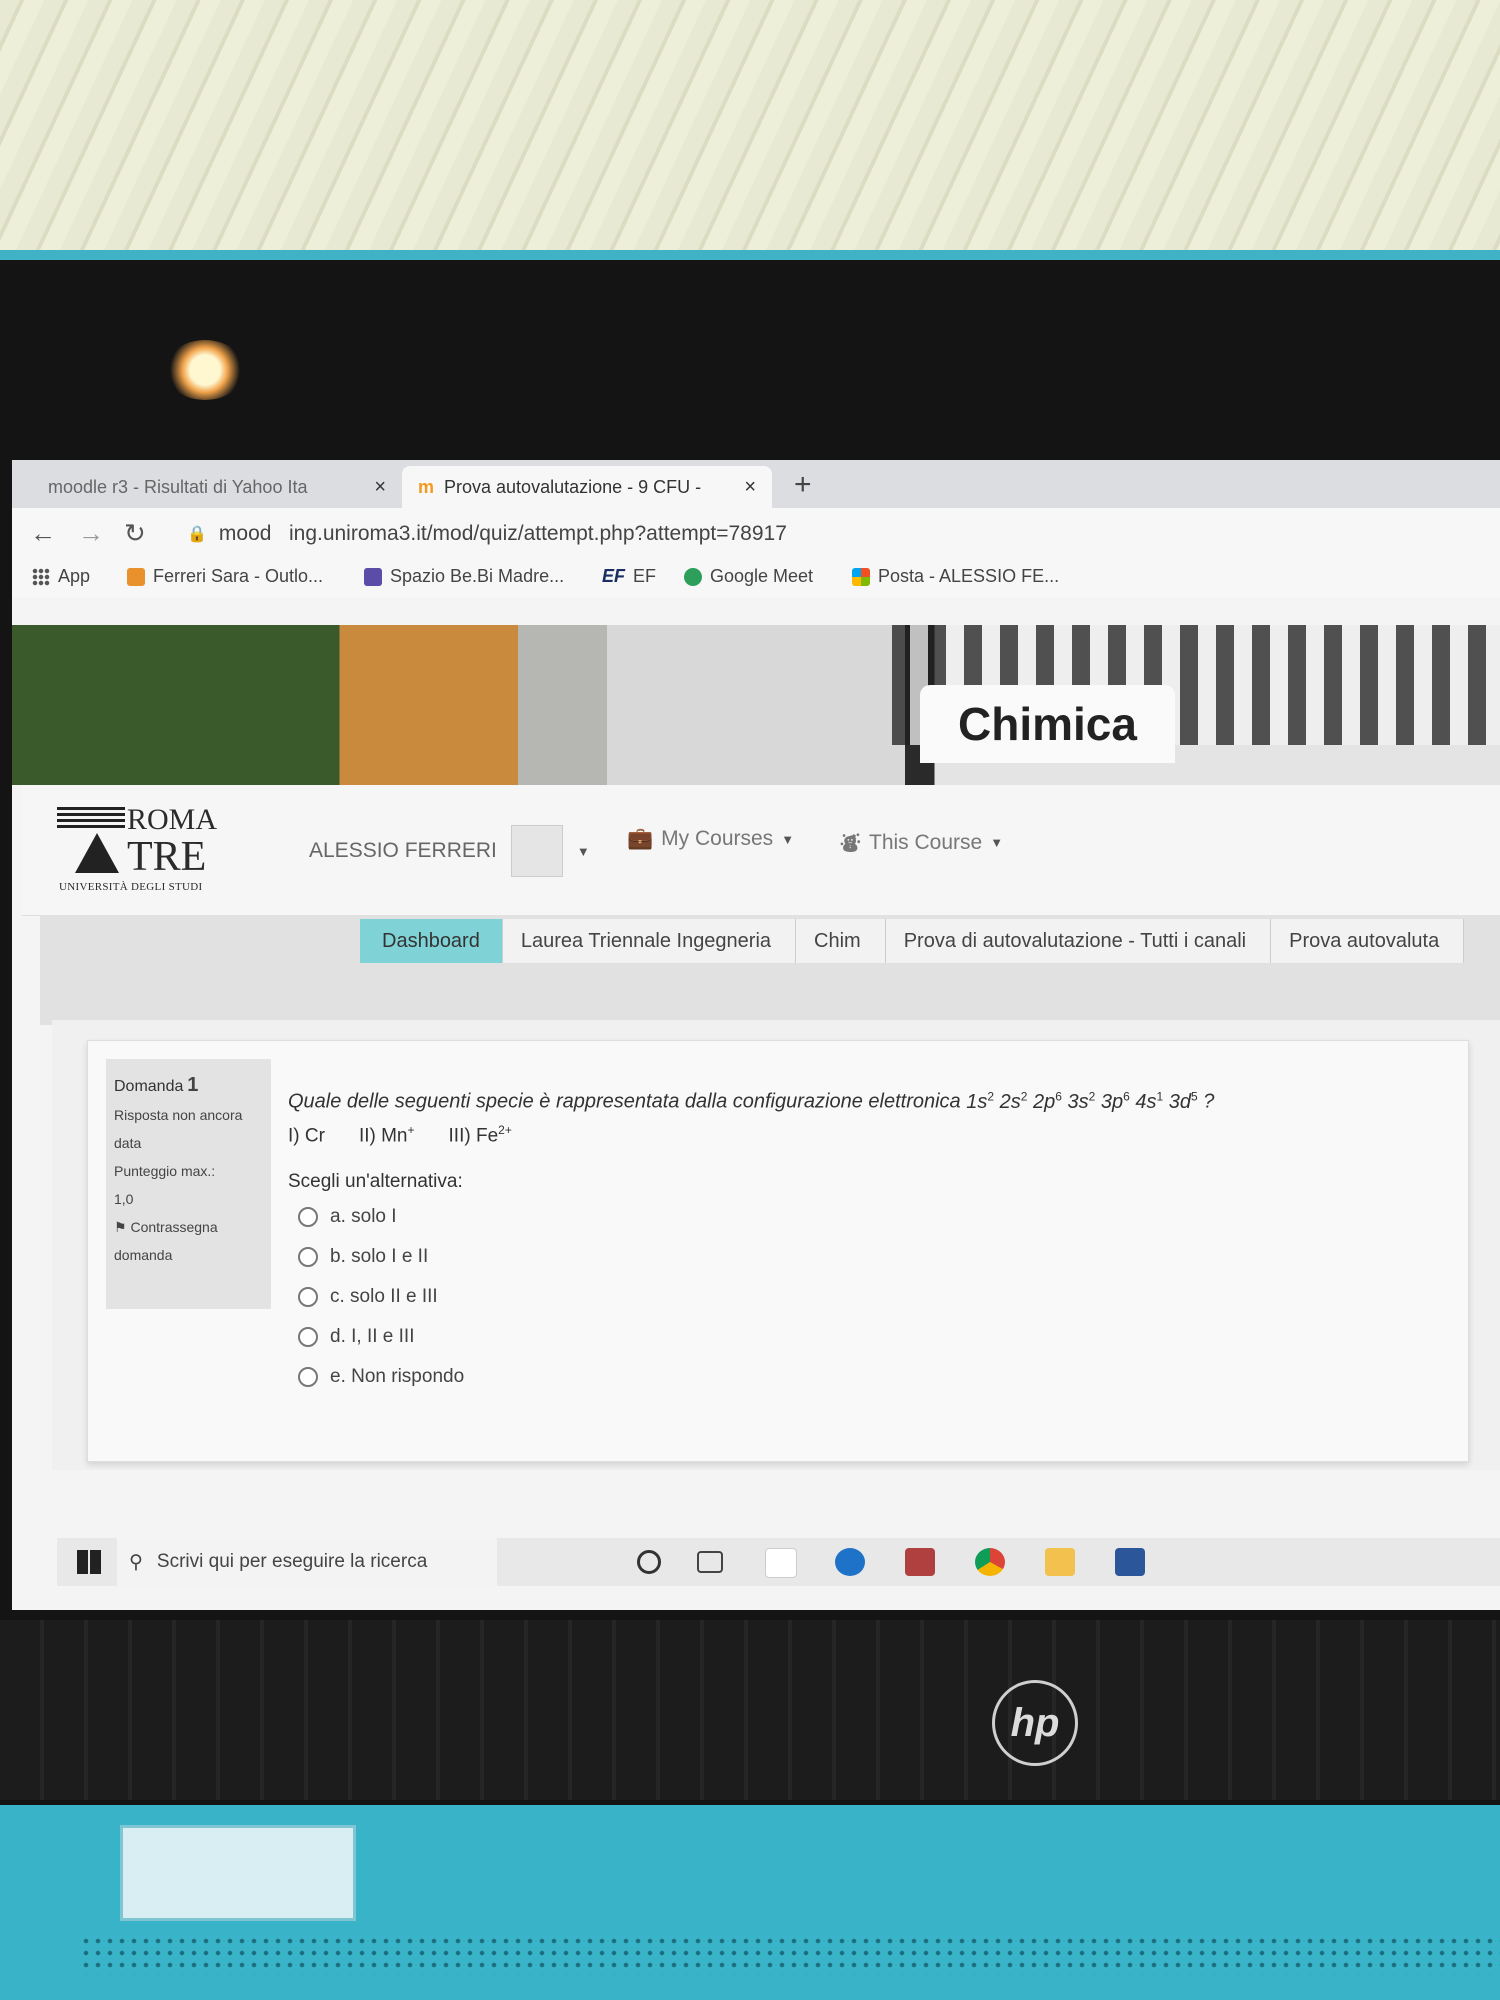  Describe the element at coordinates (372, 1336) in the screenshot. I see `answer-label: d. I, II e III` at that location.